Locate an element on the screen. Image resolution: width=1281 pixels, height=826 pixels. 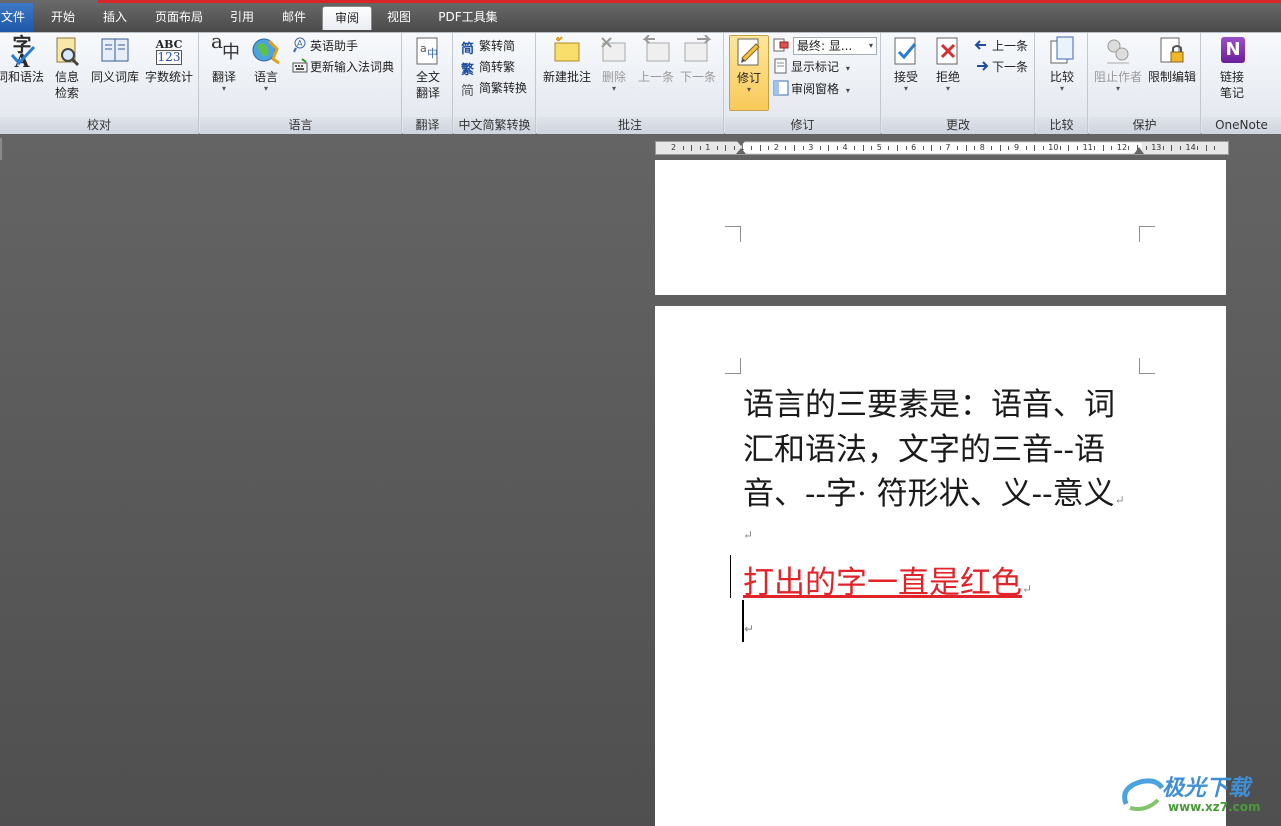
thesaurus-button: 同义词库 is located at coordinates (115, 60).